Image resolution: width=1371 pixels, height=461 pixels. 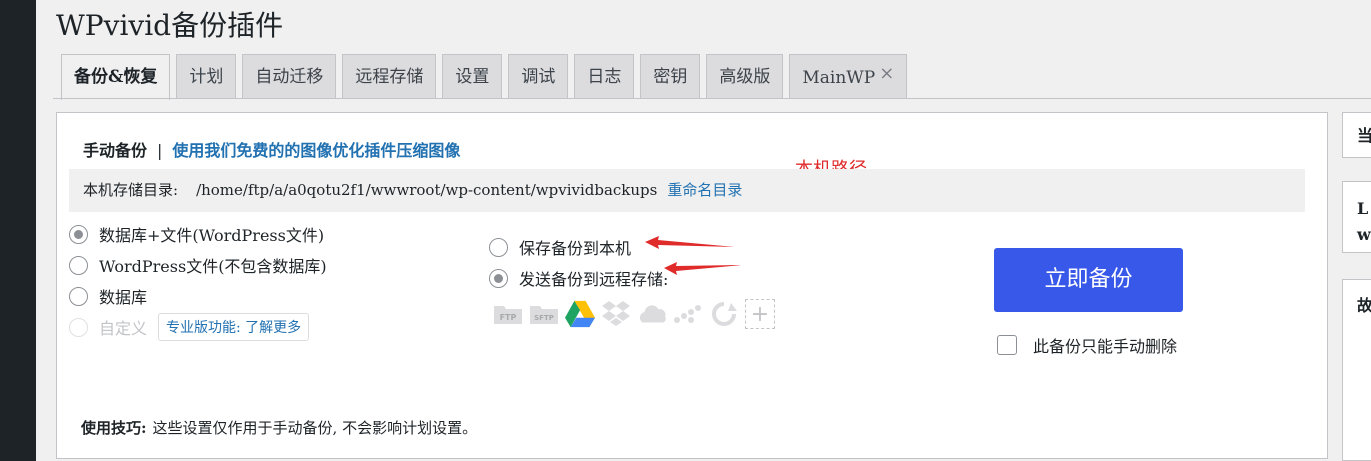 What do you see at coordinates (712, 98) in the screenshot?
I see `tabs-divider` at bounding box center [712, 98].